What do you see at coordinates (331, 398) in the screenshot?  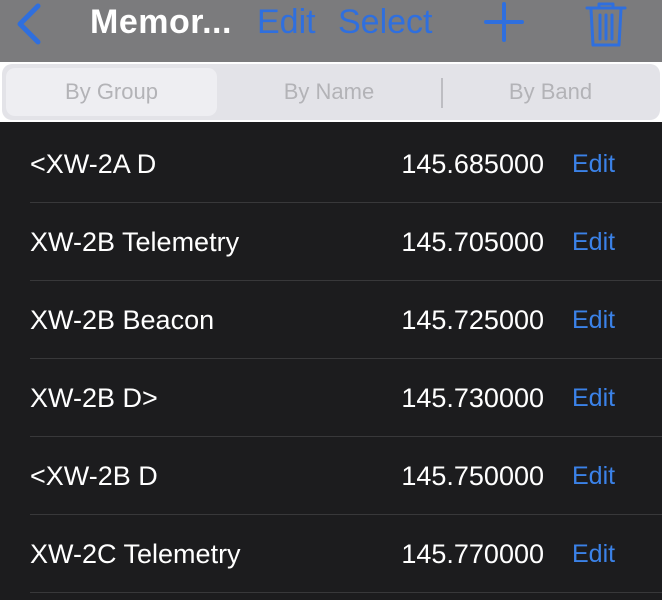 I see `list-item: XW-2B D> 145.730000 Edit` at bounding box center [331, 398].